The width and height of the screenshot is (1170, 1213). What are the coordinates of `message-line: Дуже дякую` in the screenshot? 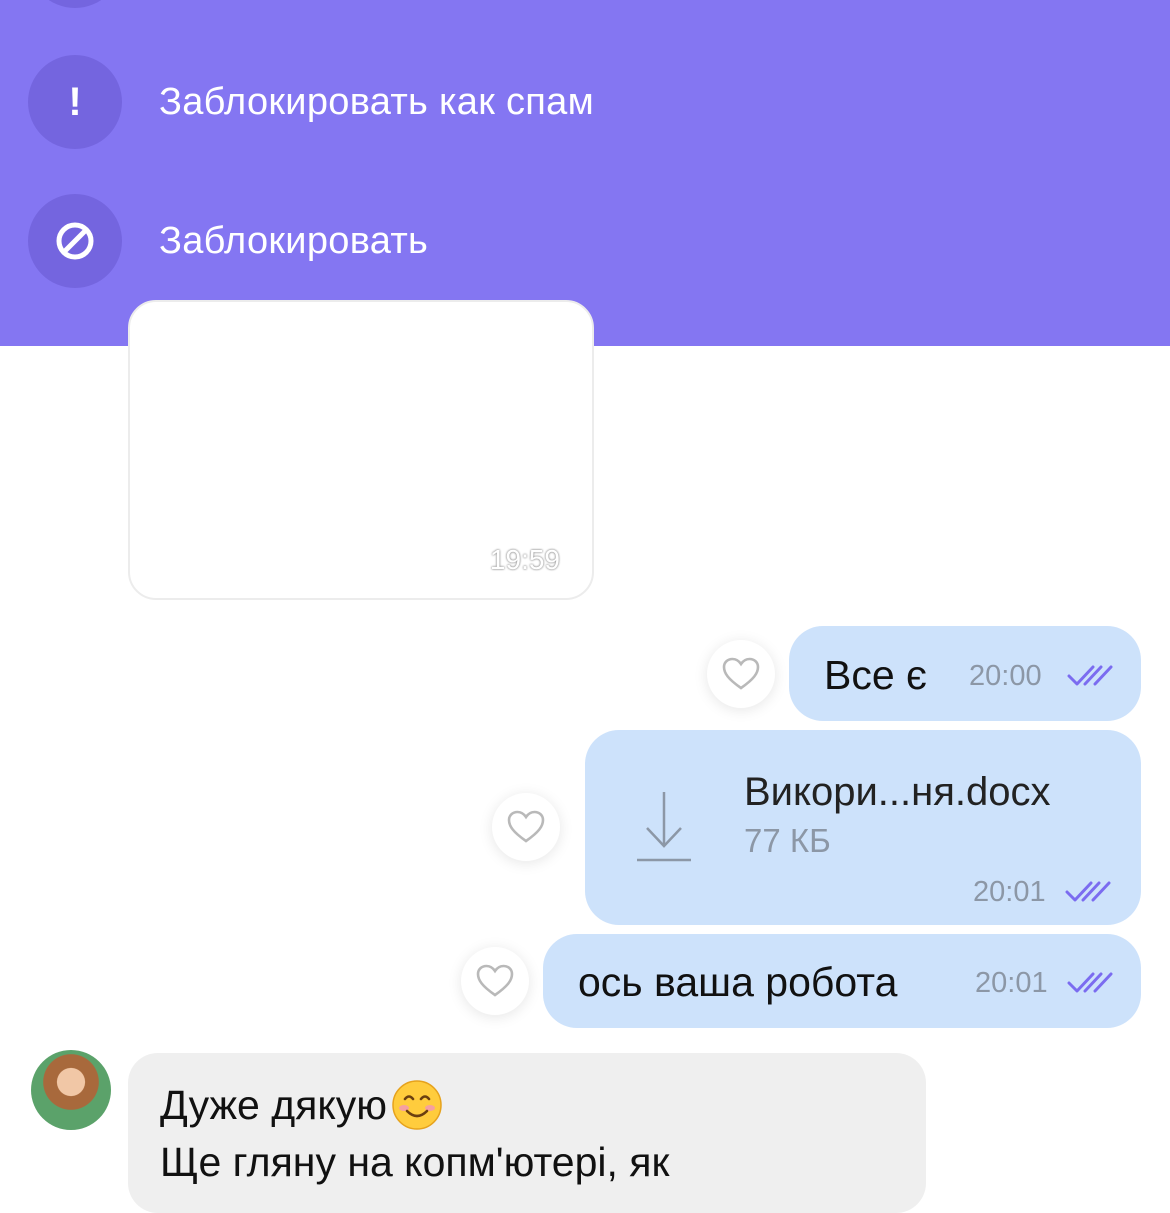 It's located at (301, 1105).